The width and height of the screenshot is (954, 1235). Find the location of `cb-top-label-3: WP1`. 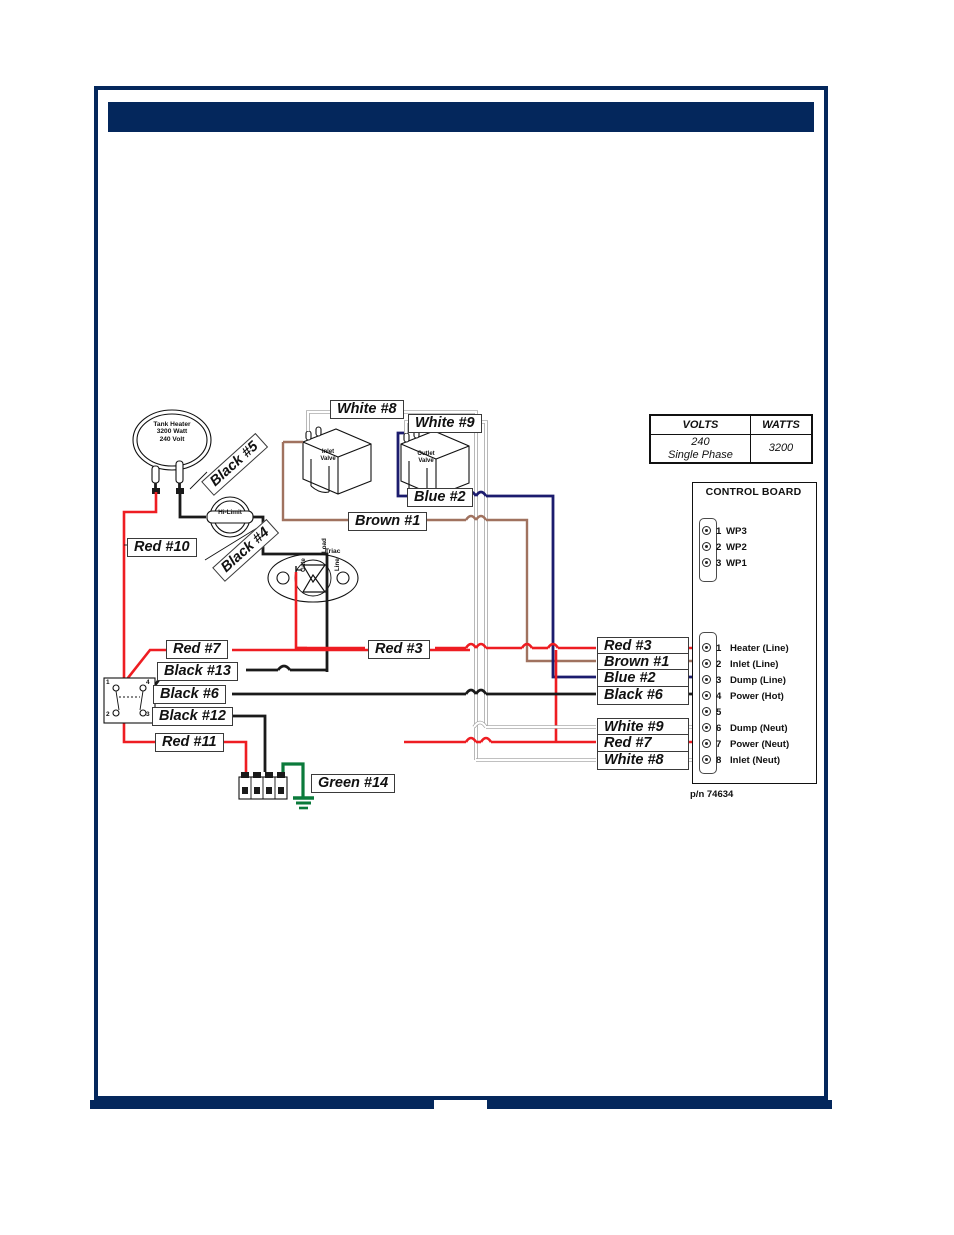

cb-top-label-3: WP1 is located at coordinates (736, 563).